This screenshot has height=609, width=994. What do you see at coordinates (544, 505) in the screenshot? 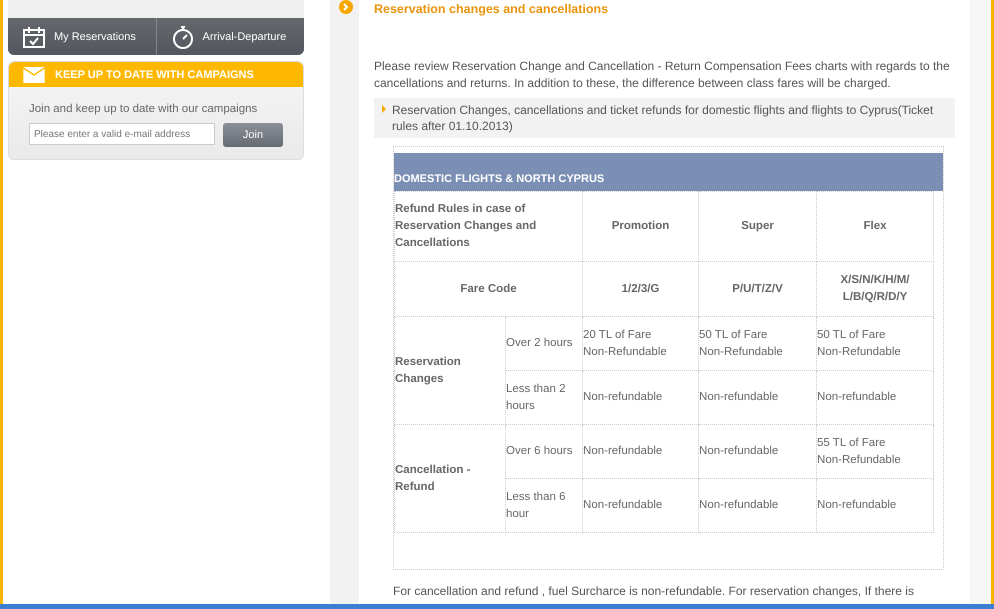
I see `table-cell: Less than 6 hour` at bounding box center [544, 505].